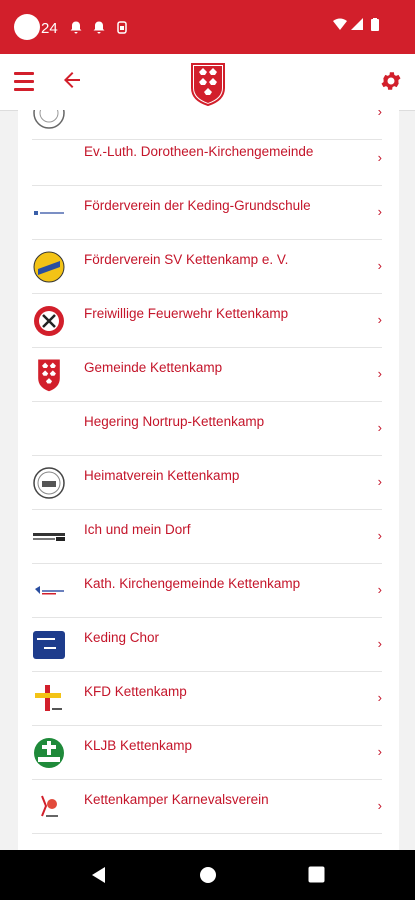 This screenshot has height=900, width=415. I want to click on fire-brigade-logo, so click(49, 321).